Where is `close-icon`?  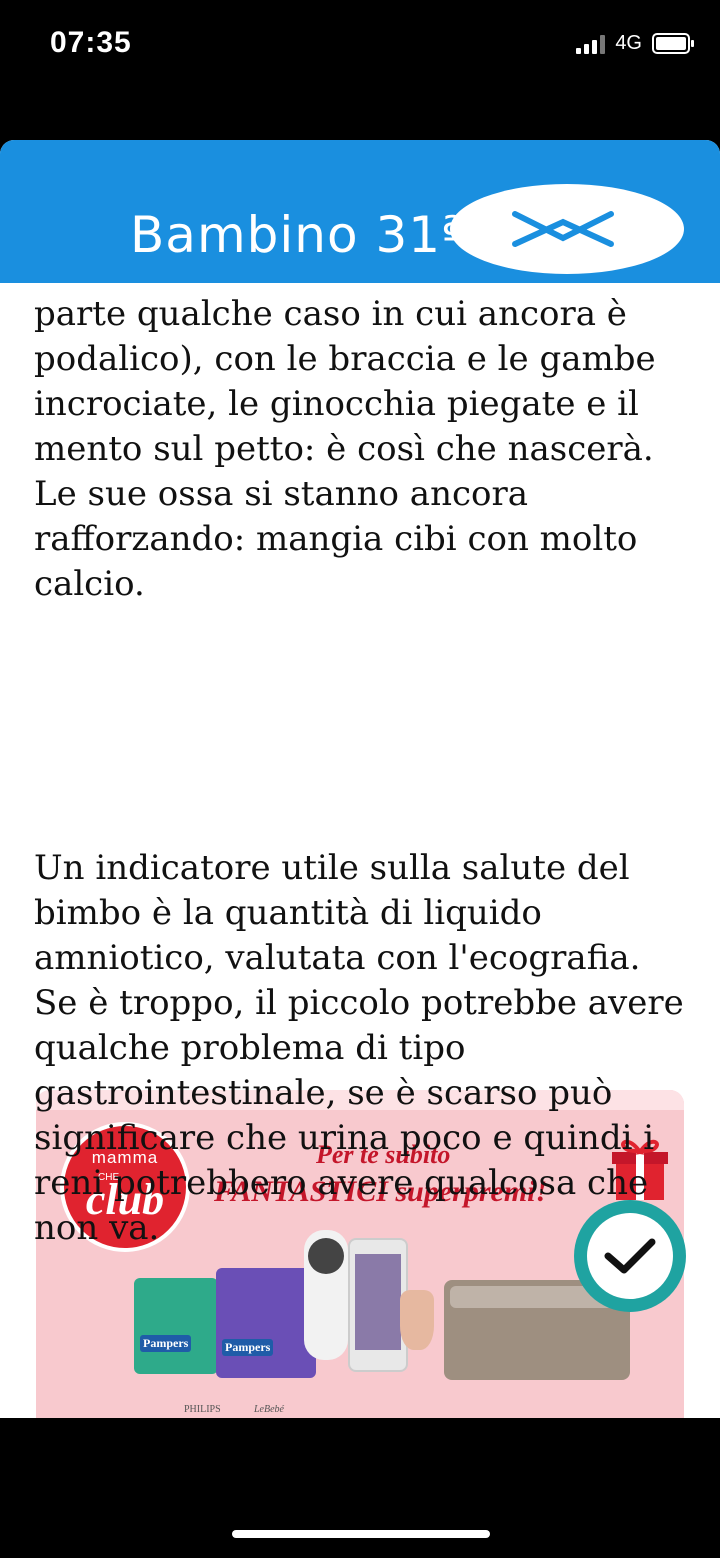
close-icon is located at coordinates (563, 229).